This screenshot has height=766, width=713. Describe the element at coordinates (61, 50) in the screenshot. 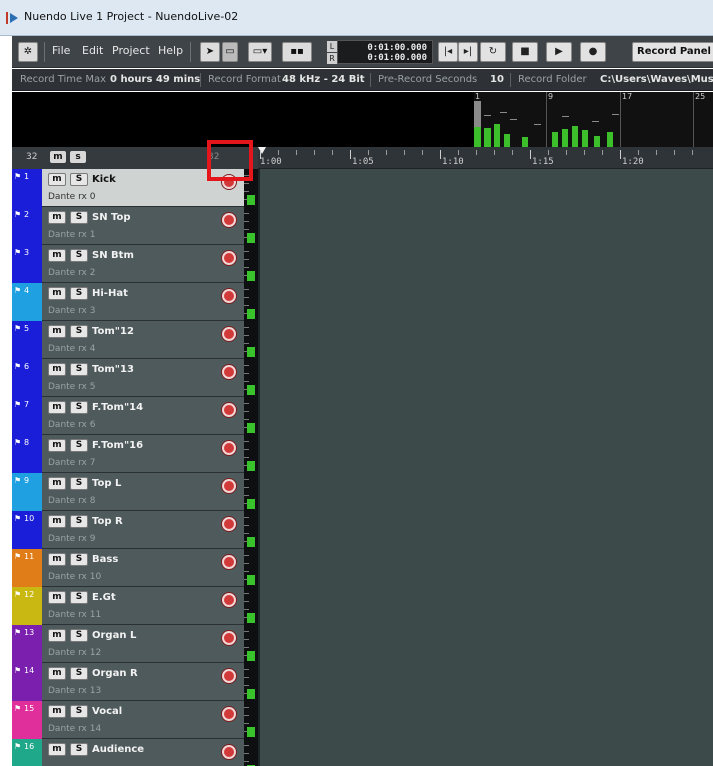

I see `menu-file: File` at that location.